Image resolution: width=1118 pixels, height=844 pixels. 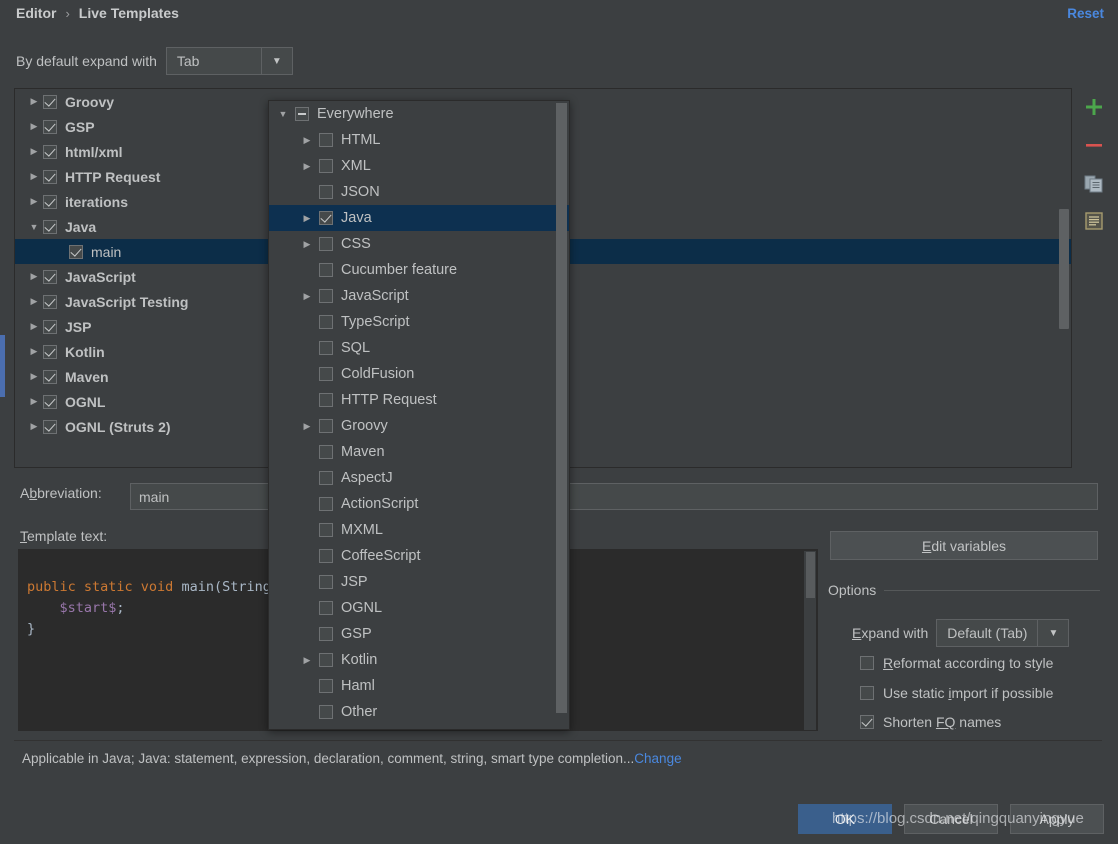 I want to click on reformat-according-to-style-checkbox: Reformat according to style, so click(x=956, y=663).